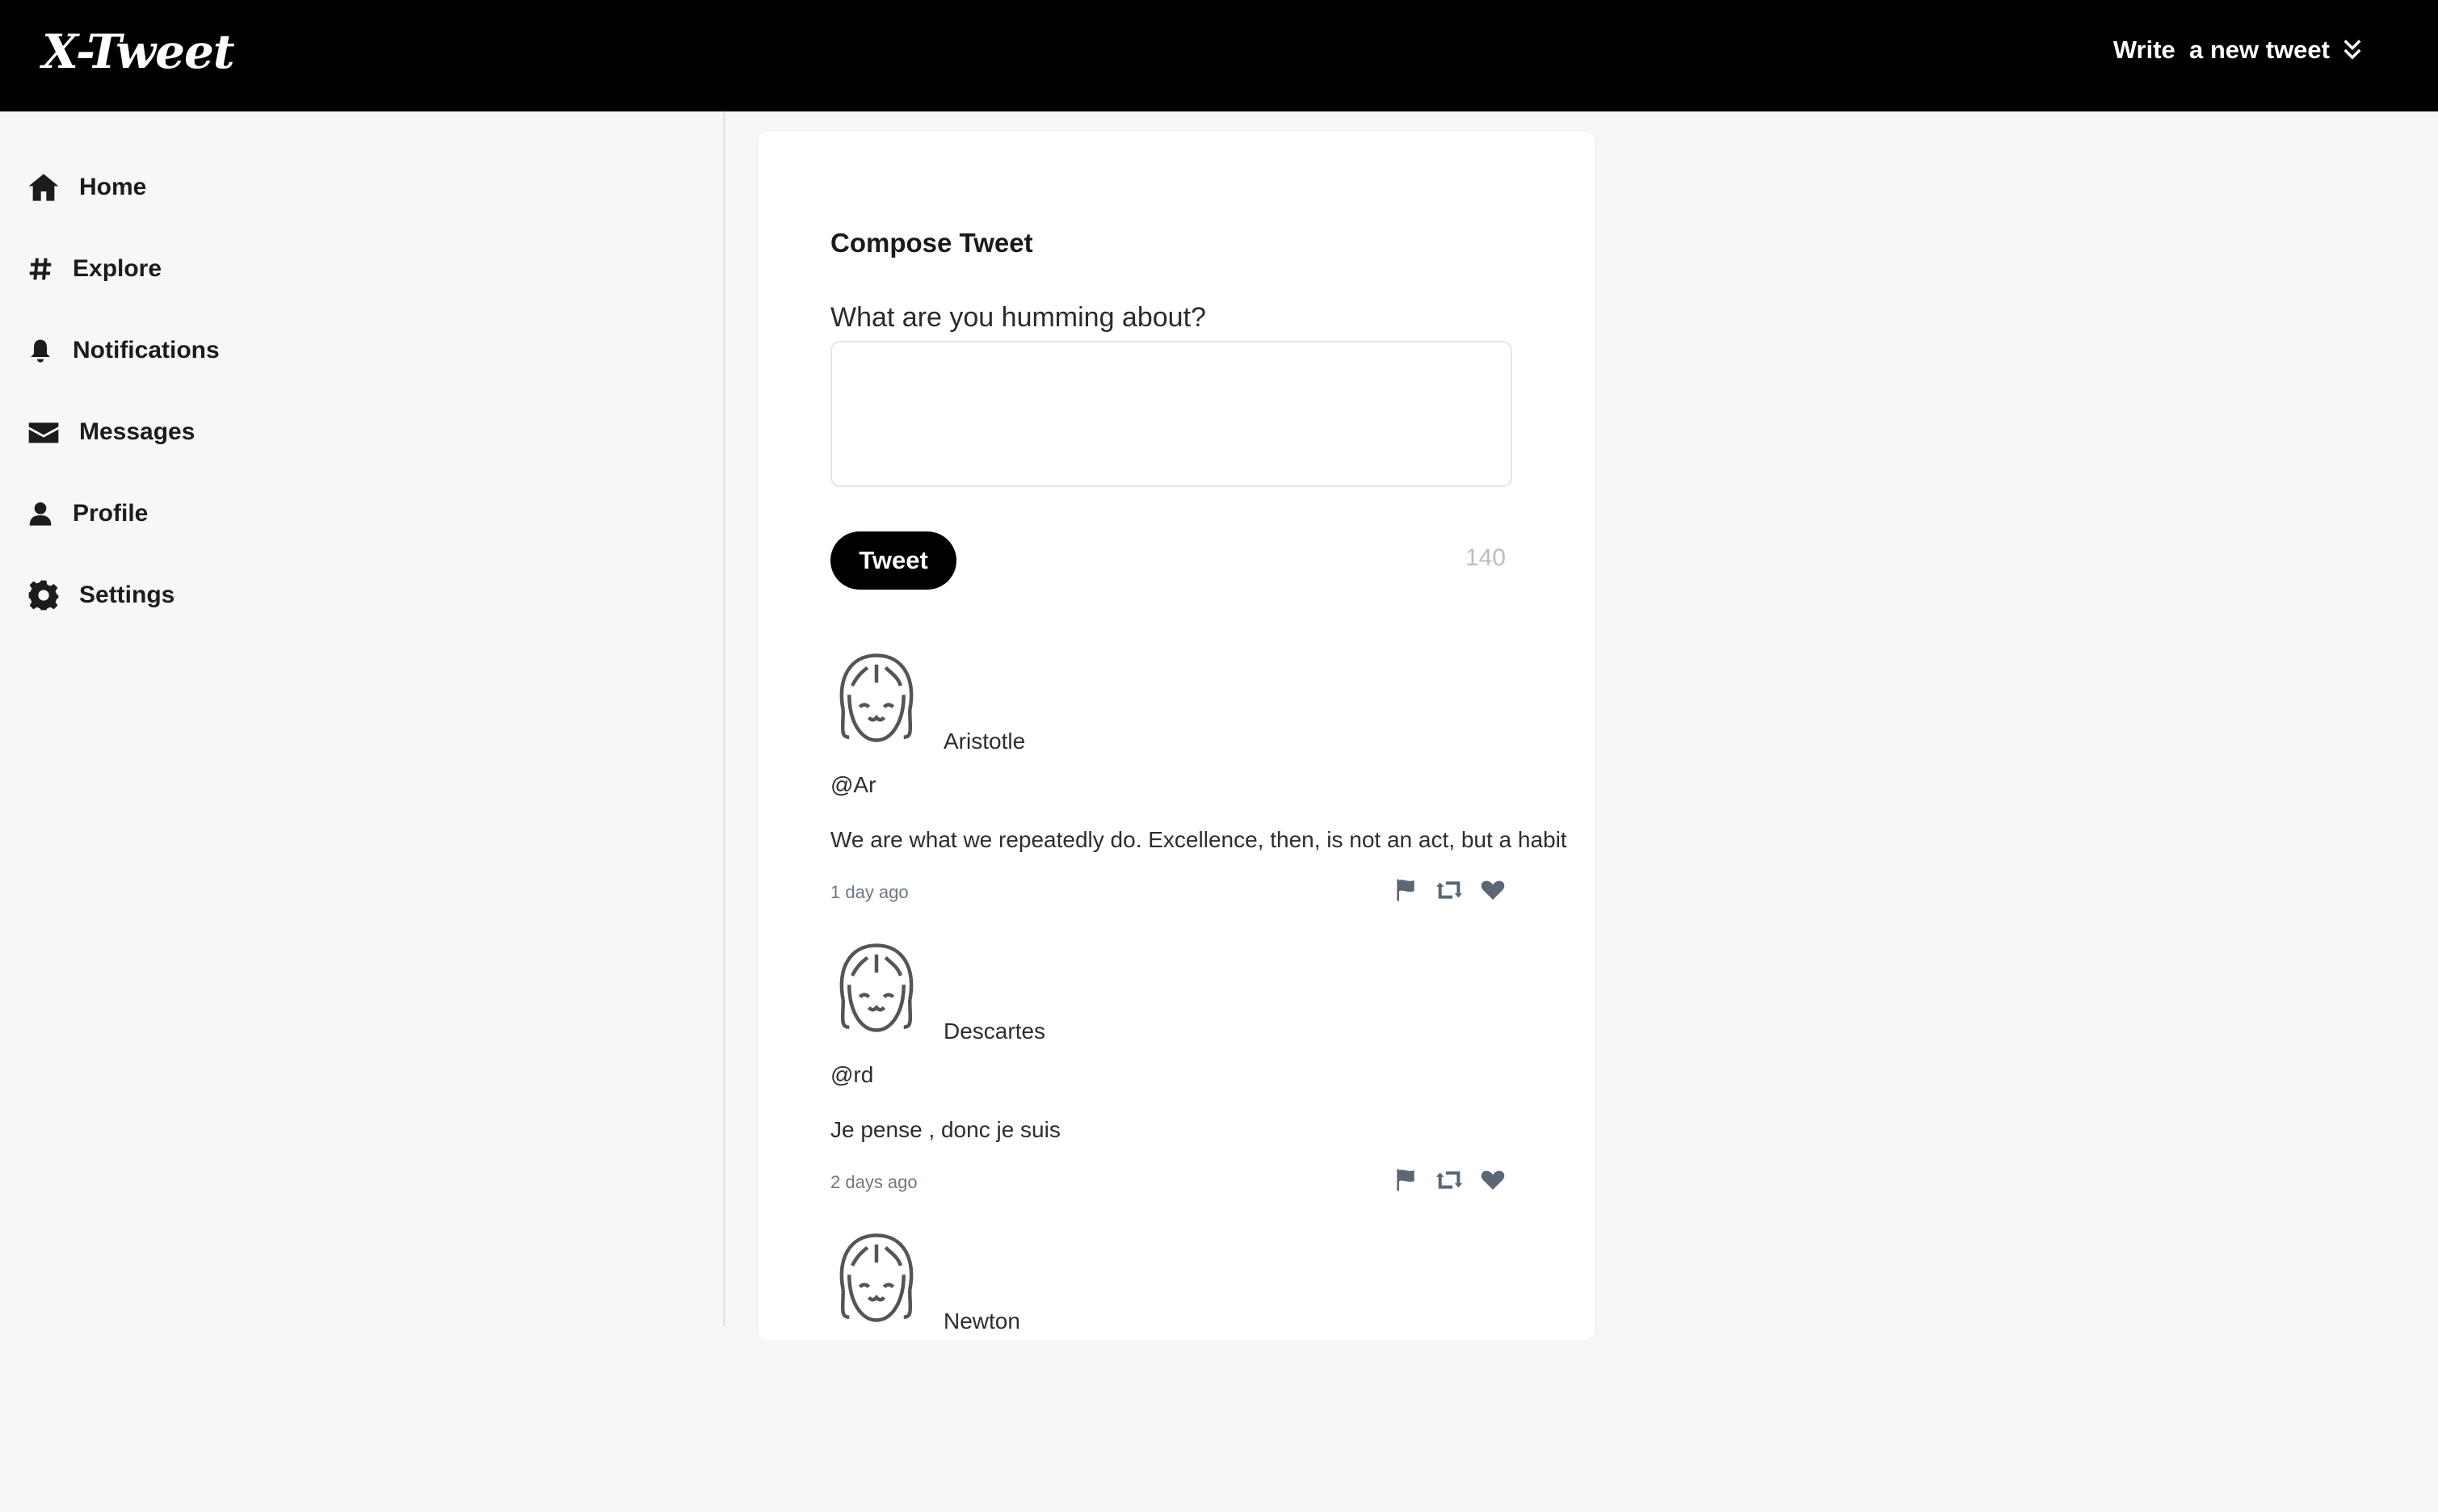 This screenshot has width=2438, height=1512. What do you see at coordinates (111, 513) in the screenshot?
I see `sidebar-item-label: Profile` at bounding box center [111, 513].